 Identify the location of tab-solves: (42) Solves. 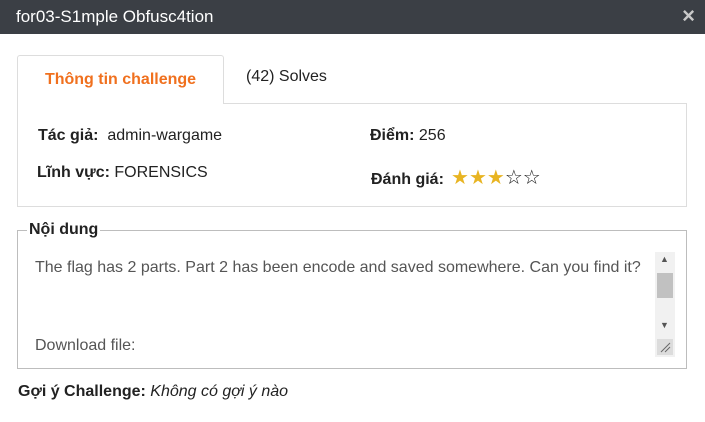
(286, 77).